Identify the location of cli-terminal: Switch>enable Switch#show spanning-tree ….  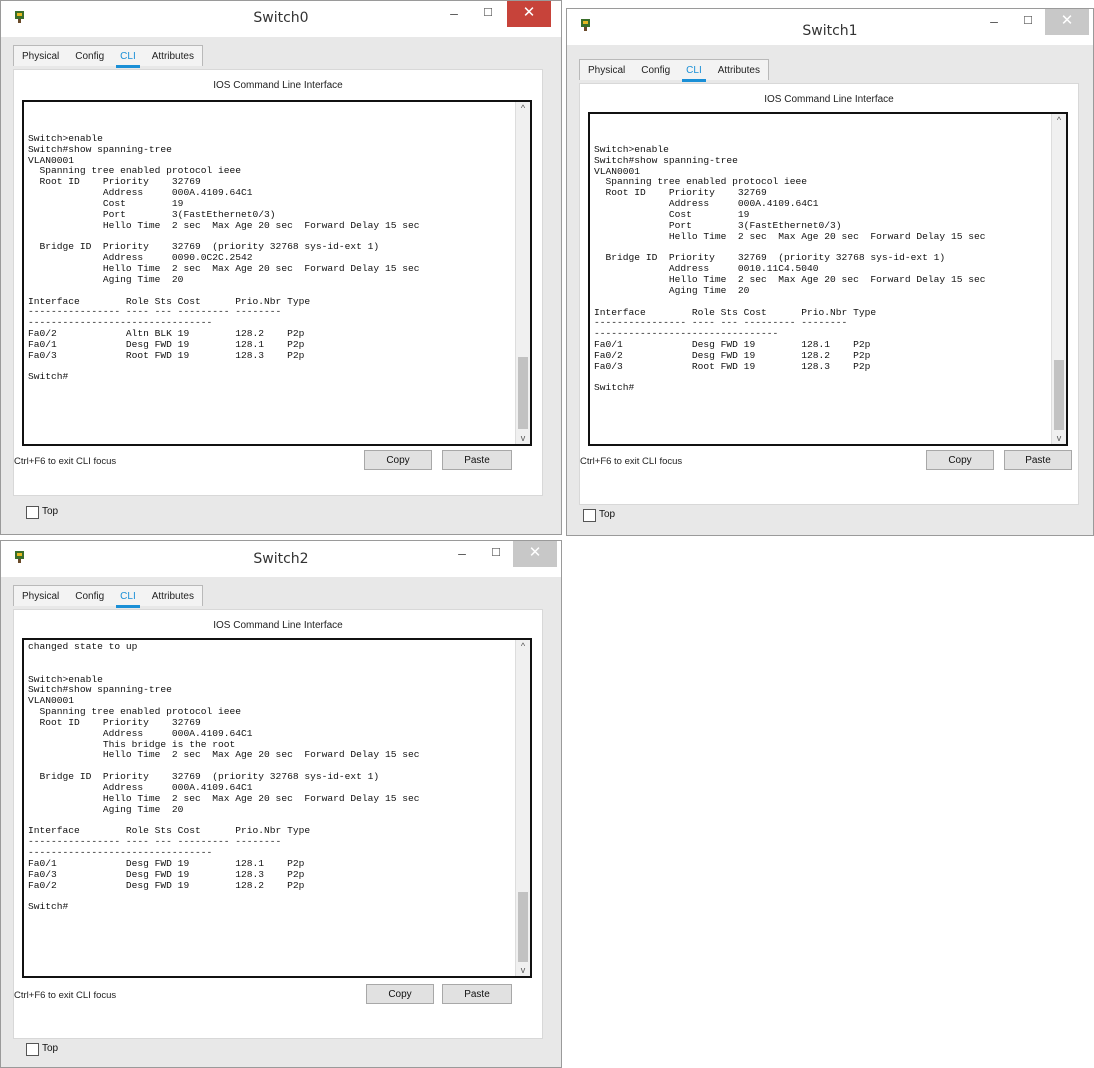
(828, 279).